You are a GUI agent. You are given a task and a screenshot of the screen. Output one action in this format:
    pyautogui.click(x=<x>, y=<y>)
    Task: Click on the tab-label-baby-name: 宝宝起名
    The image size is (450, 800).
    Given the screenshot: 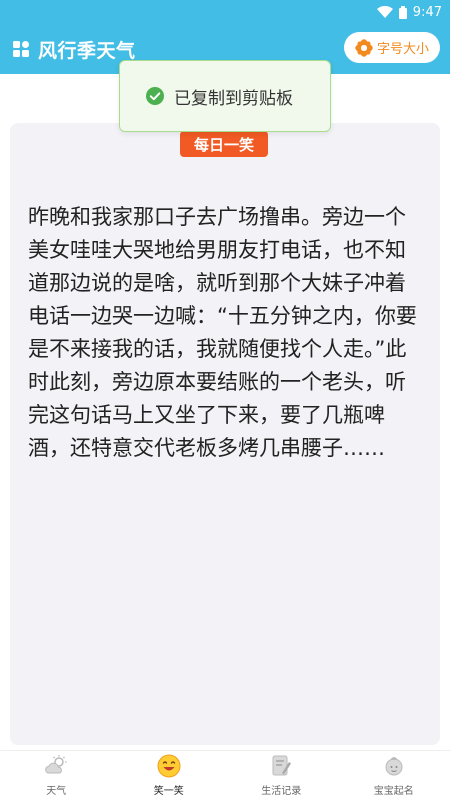 What is the action you would take?
    pyautogui.click(x=393, y=791)
    